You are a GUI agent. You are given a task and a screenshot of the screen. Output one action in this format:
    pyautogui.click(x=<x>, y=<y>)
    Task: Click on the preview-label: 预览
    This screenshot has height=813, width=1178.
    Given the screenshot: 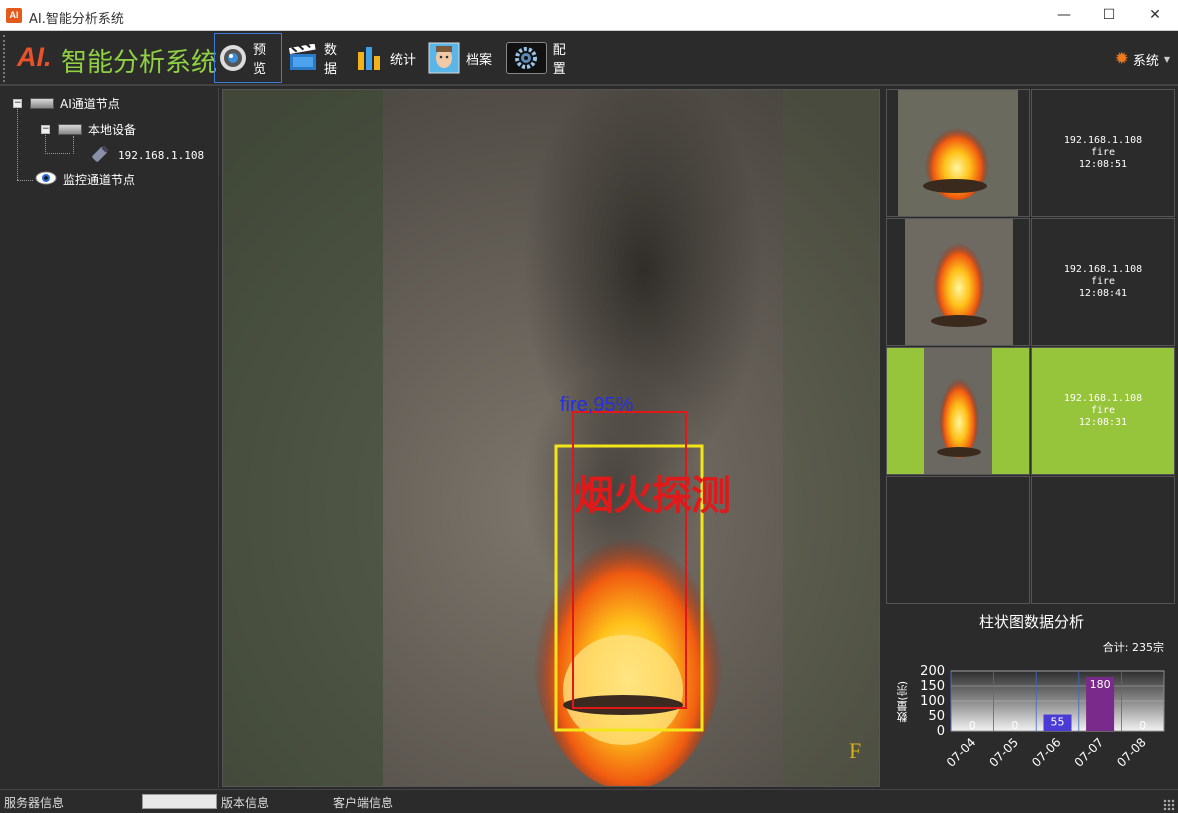 What is the action you would take?
    pyautogui.click(x=260, y=60)
    